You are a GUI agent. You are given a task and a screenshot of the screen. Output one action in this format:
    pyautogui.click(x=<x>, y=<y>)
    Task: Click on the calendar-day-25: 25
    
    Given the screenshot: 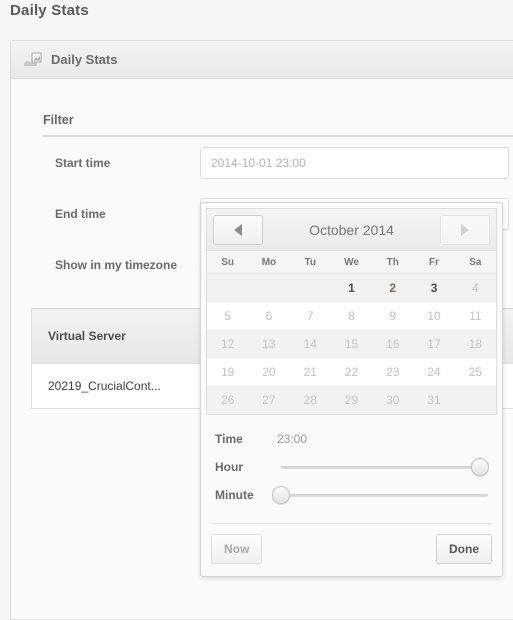 What is the action you would take?
    pyautogui.click(x=475, y=372)
    